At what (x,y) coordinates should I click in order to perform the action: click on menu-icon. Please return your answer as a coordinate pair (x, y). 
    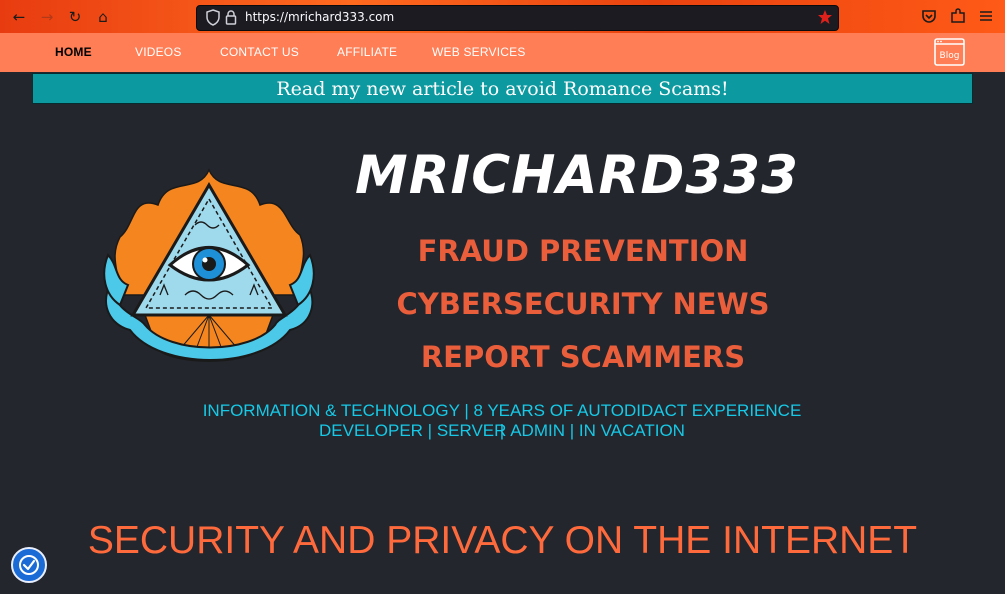
    Looking at the image, I should click on (986, 16).